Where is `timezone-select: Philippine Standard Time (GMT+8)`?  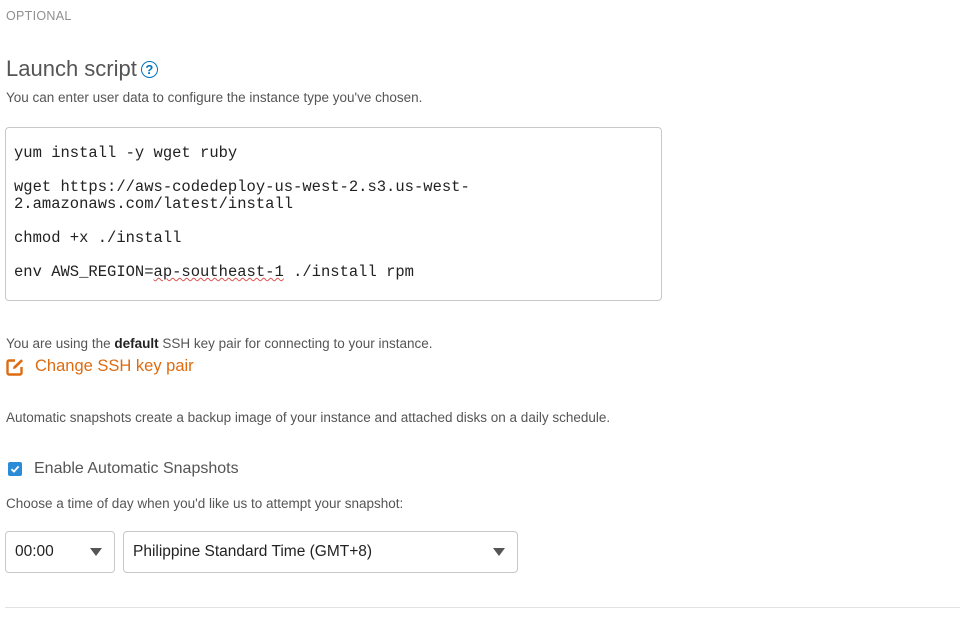 timezone-select: Philippine Standard Time (GMT+8) is located at coordinates (320, 552).